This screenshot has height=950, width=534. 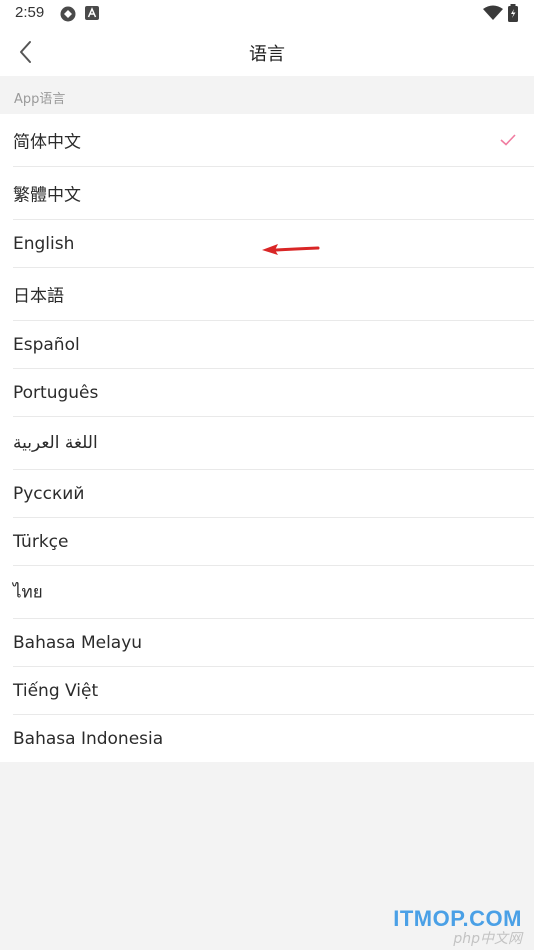 What do you see at coordinates (273, 643) in the screenshot?
I see `language-item-ms: Bahasa Melayu` at bounding box center [273, 643].